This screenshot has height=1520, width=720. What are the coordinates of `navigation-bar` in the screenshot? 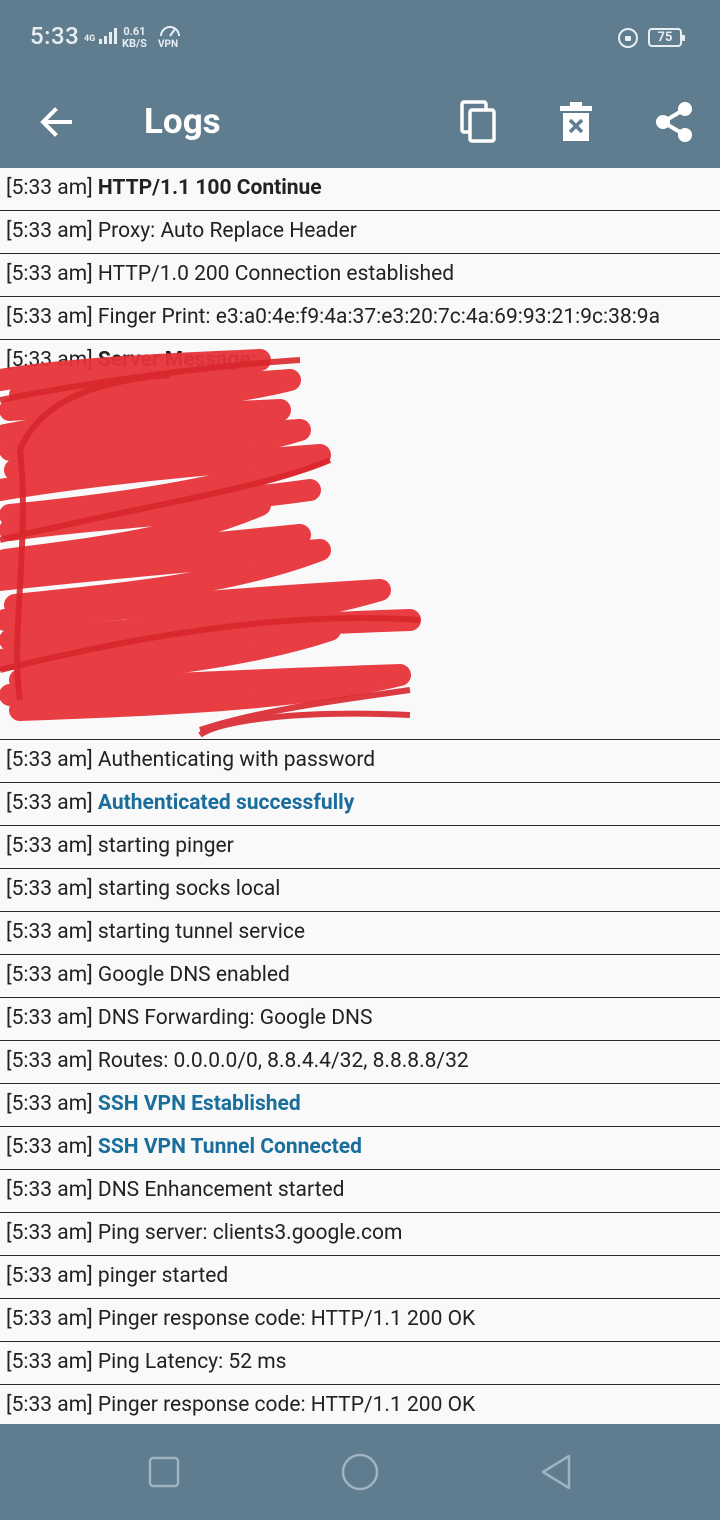 It's located at (360, 1472).